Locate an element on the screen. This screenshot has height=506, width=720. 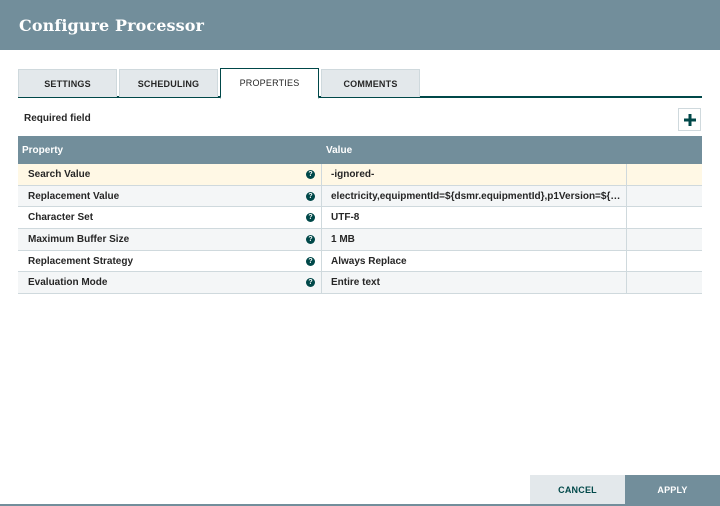
table-row: Search Value? -ignored- is located at coordinates (360, 175).